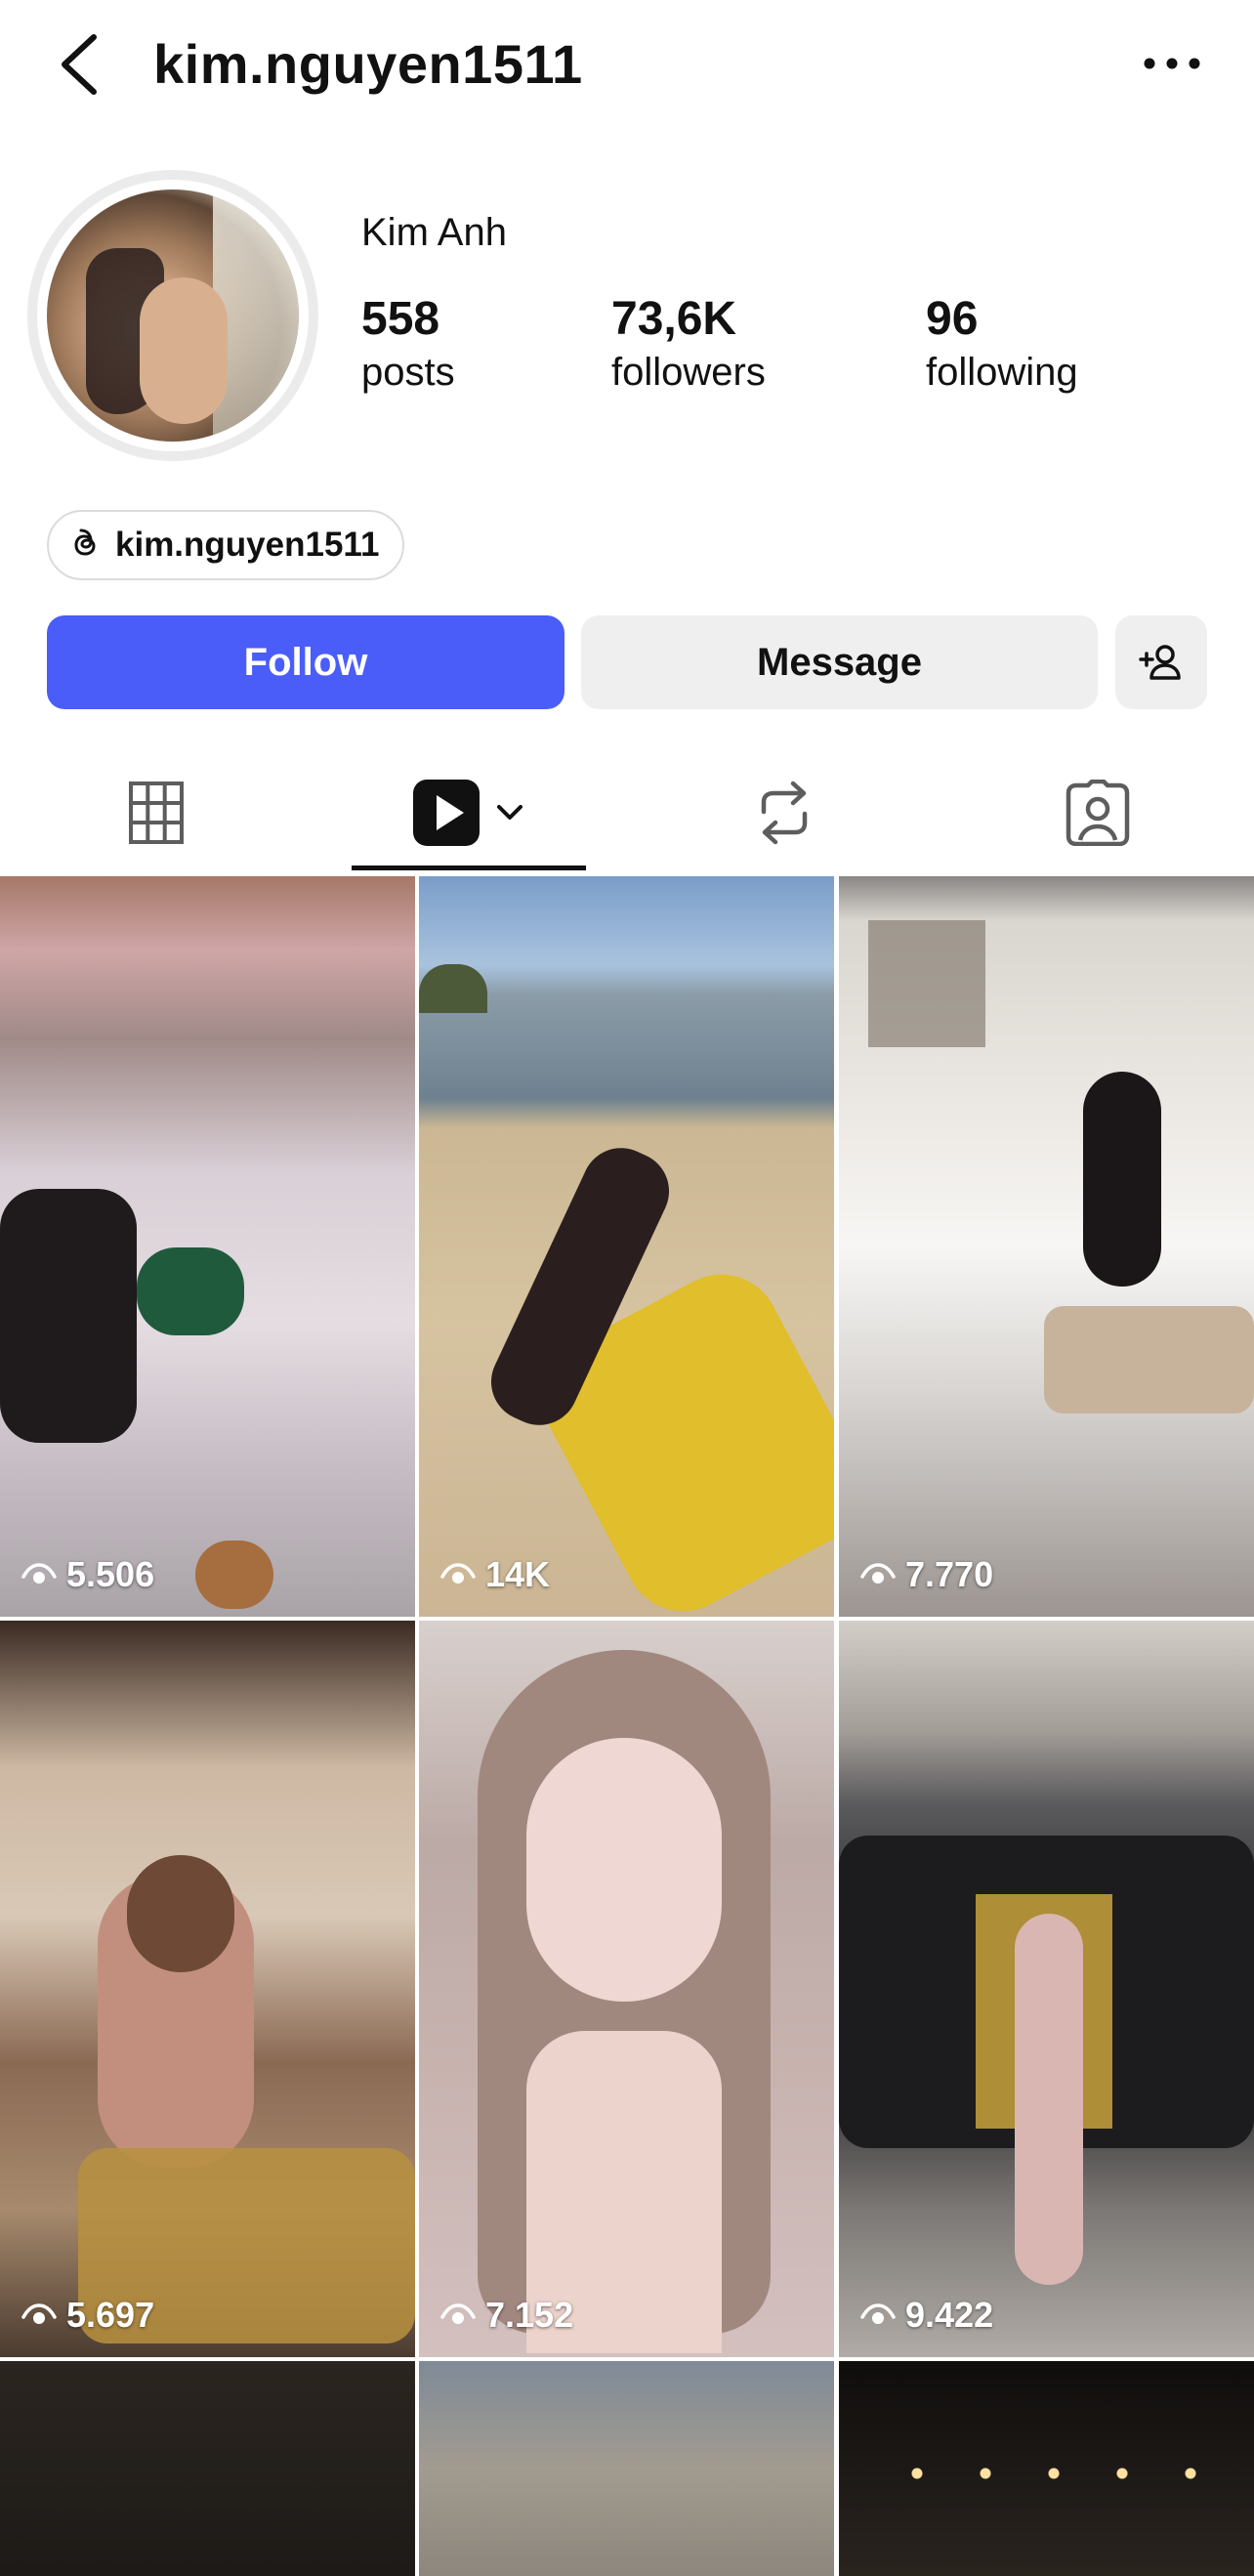  I want to click on threads-icon, so click(85, 542).